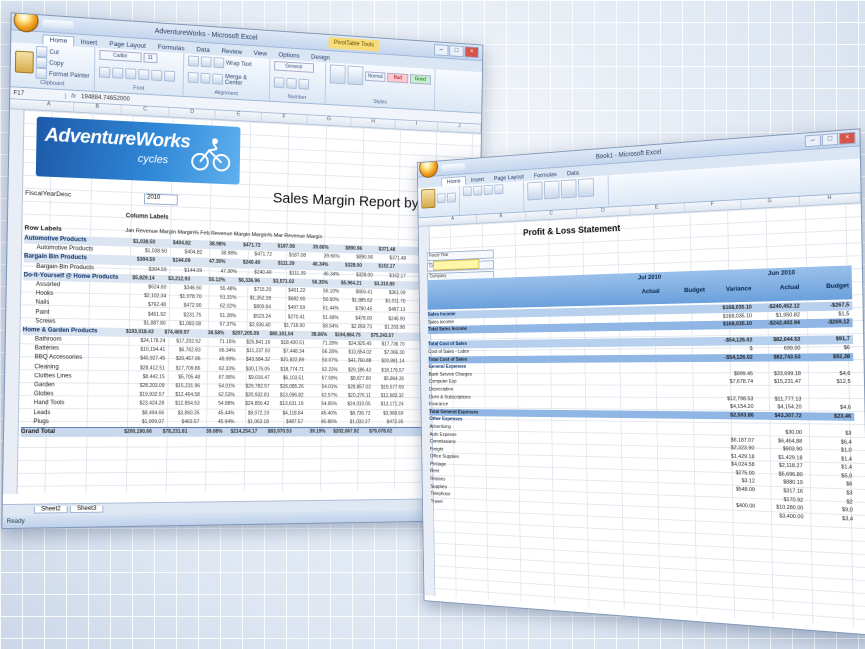 This screenshot has width=865, height=649. Describe the element at coordinates (220, 351) in the screenshot. I see `pivot-cell: 66.34%` at that location.